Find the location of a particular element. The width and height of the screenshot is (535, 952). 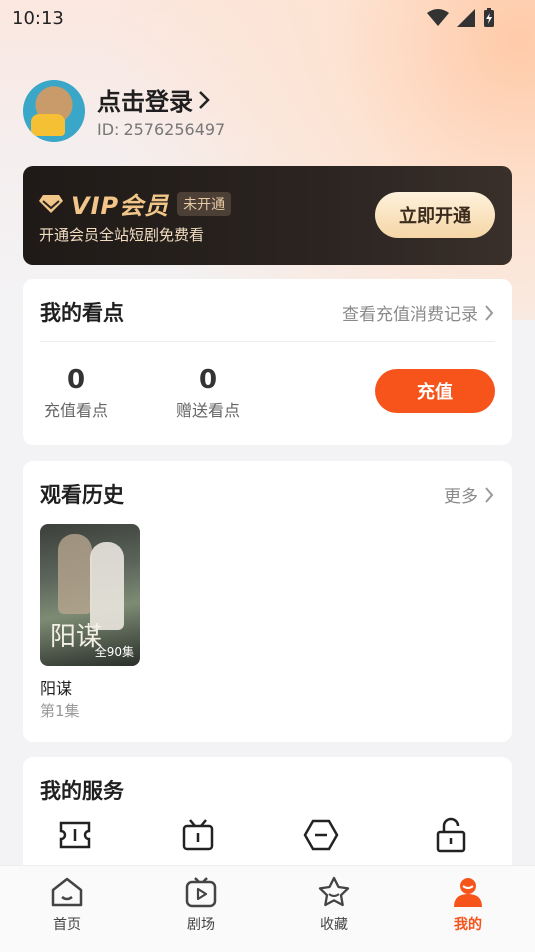

vip-banner: VIP会员 未开通 开通会员全站短剧免费看 立即开通 is located at coordinates (267, 215).